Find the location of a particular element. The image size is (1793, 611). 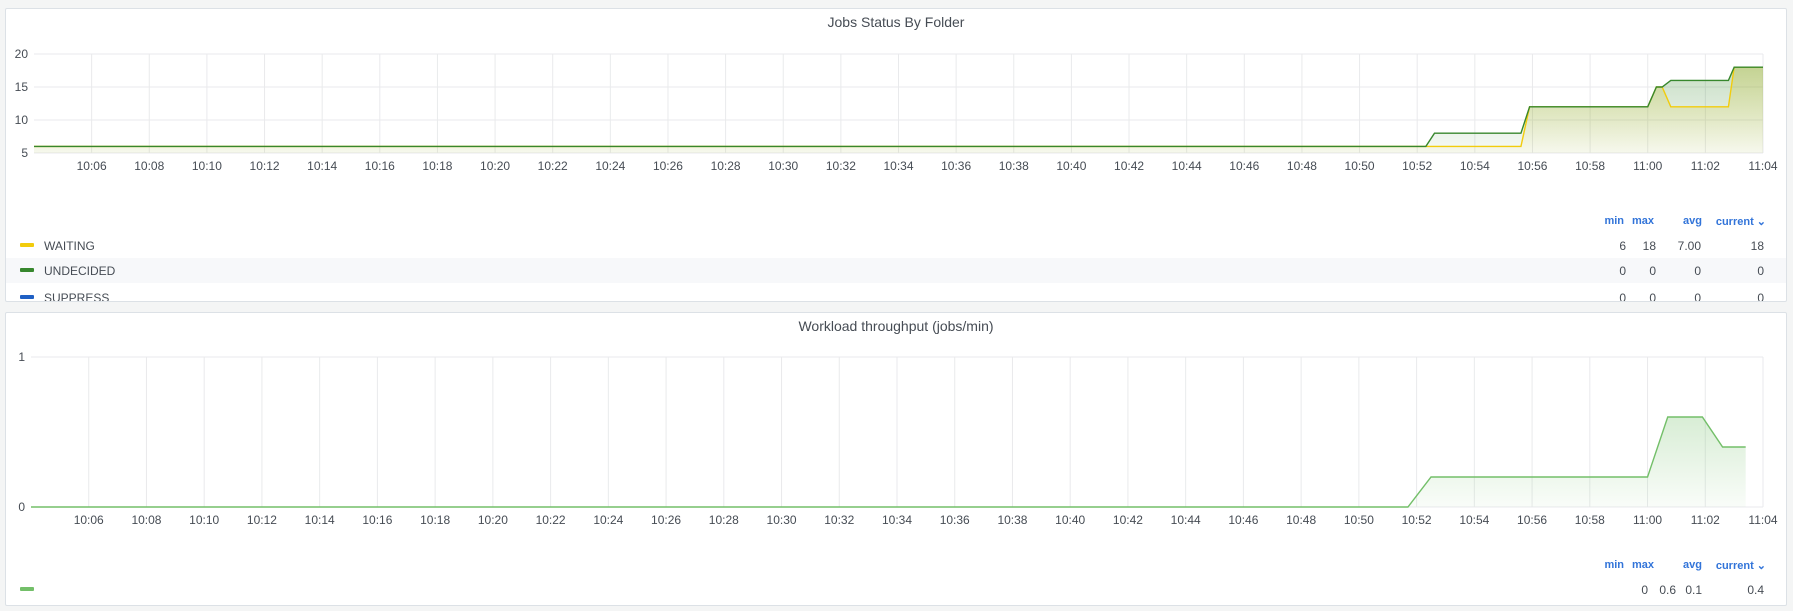

legend-series-name: SUPPRESS is located at coordinates (76, 296).